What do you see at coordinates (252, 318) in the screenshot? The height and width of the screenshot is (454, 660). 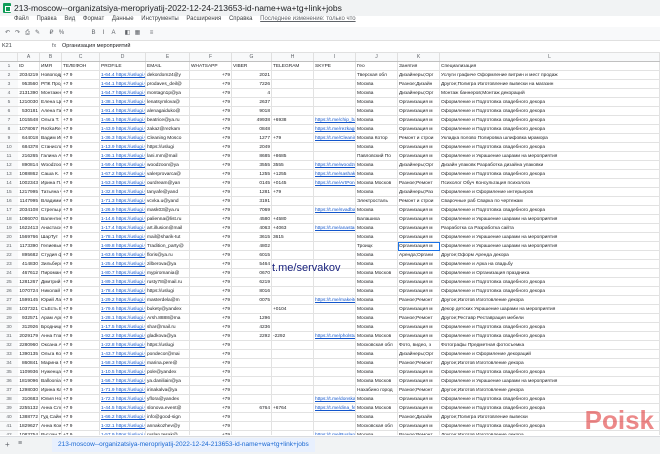 I see `table-cell: 1296` at bounding box center [252, 318].